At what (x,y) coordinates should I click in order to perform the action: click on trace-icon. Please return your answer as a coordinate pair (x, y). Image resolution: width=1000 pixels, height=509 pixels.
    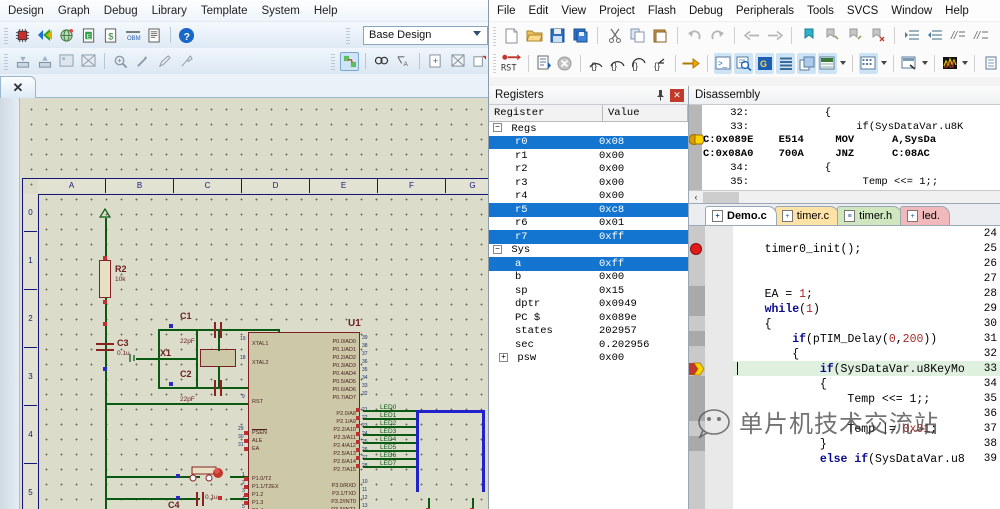
    Looking at the image, I should click on (990, 63).